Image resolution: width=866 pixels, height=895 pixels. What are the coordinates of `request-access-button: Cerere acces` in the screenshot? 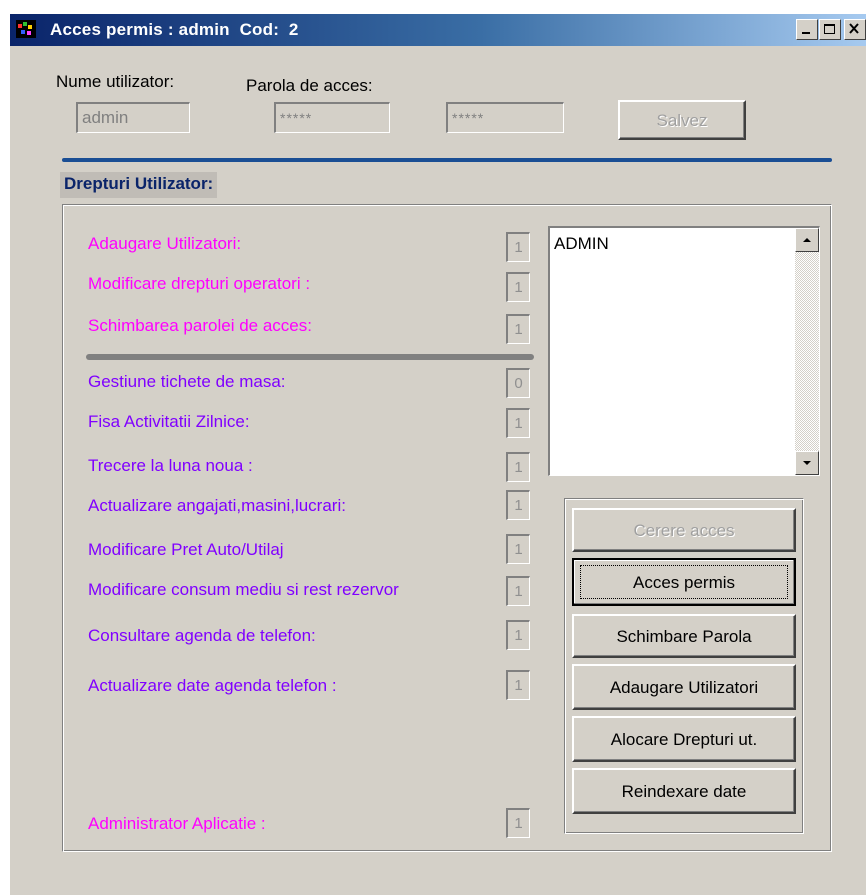 It's located at (684, 530).